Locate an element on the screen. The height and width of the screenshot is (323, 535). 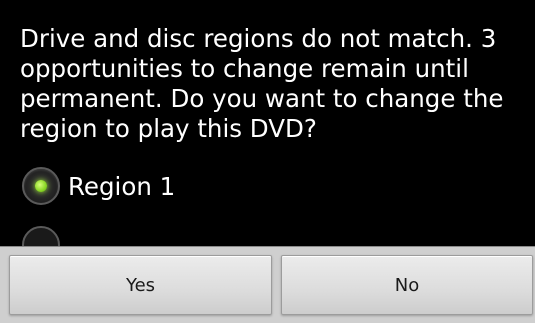
radio-option-label: Region 1 is located at coordinates (122, 186).